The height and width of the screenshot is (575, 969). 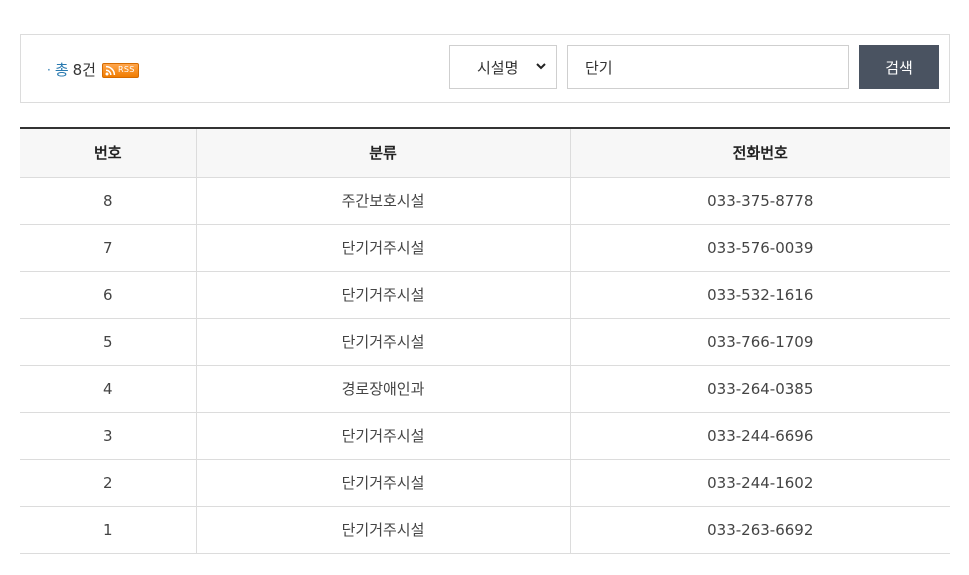 I want to click on search-field-selected: 시설명, so click(x=498, y=67).